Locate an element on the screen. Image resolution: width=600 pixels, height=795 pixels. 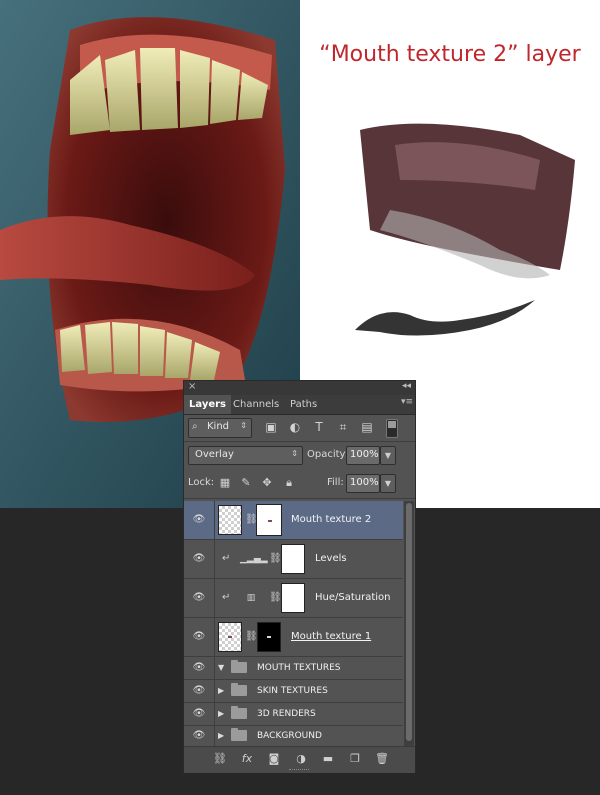
hue-saturation-adjustment-icon: ▥ is located at coordinates (251, 598).